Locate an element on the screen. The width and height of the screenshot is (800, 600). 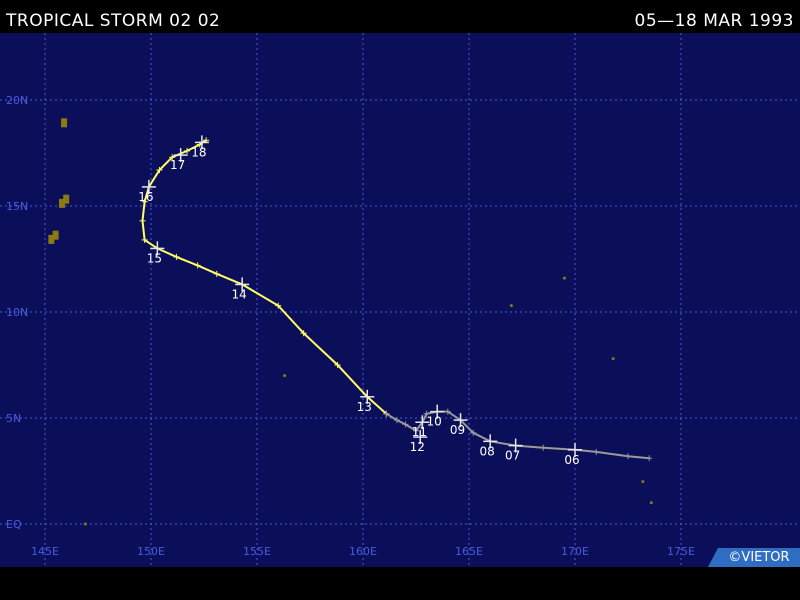
day-label: 16 is located at coordinates (145, 197).